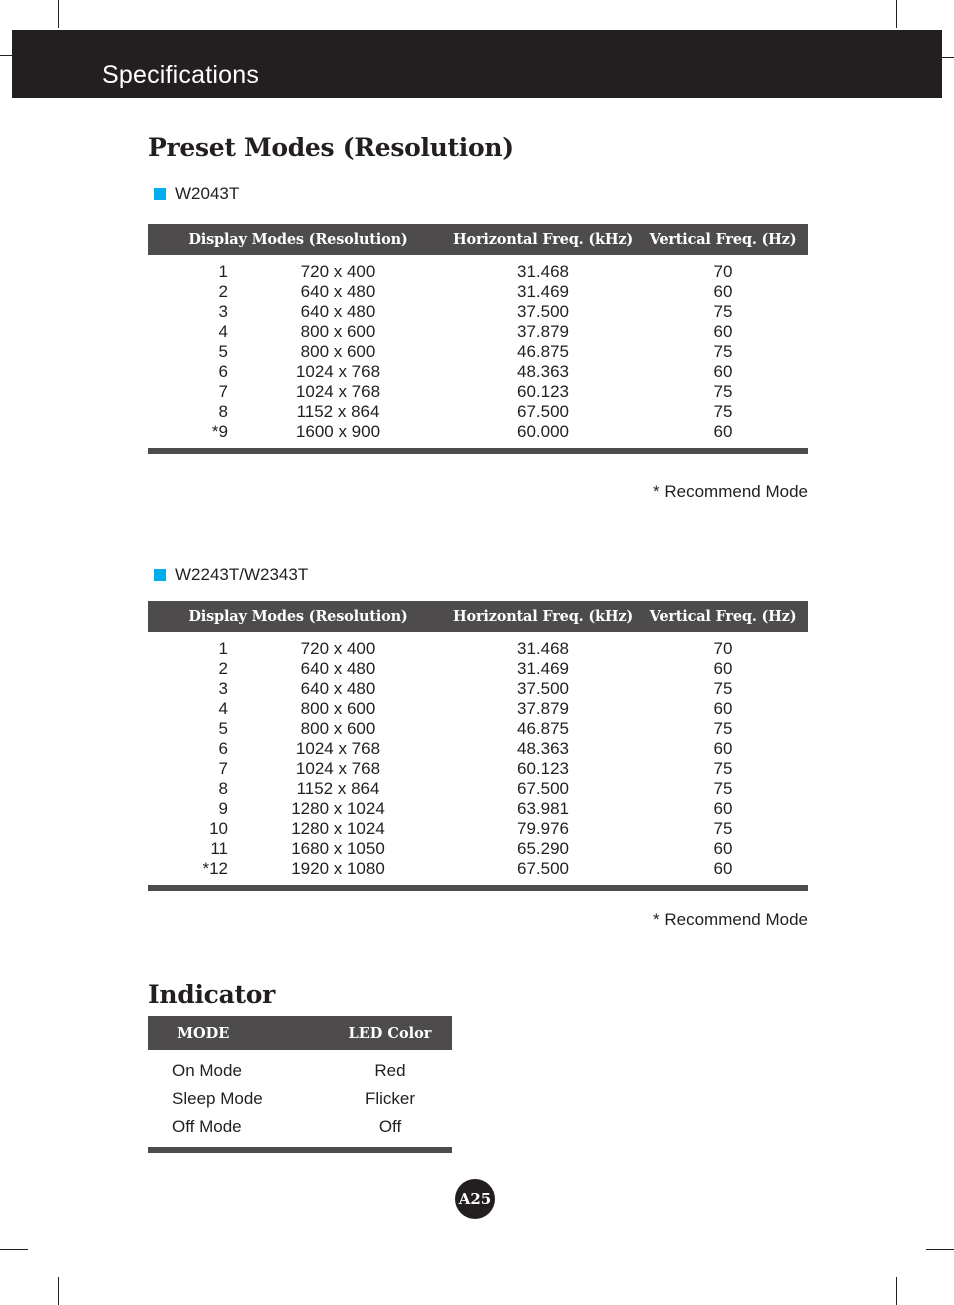 This screenshot has height=1305, width=954. I want to click on table-row: *9 1600 x 900 60.000 60, so click(478, 432).